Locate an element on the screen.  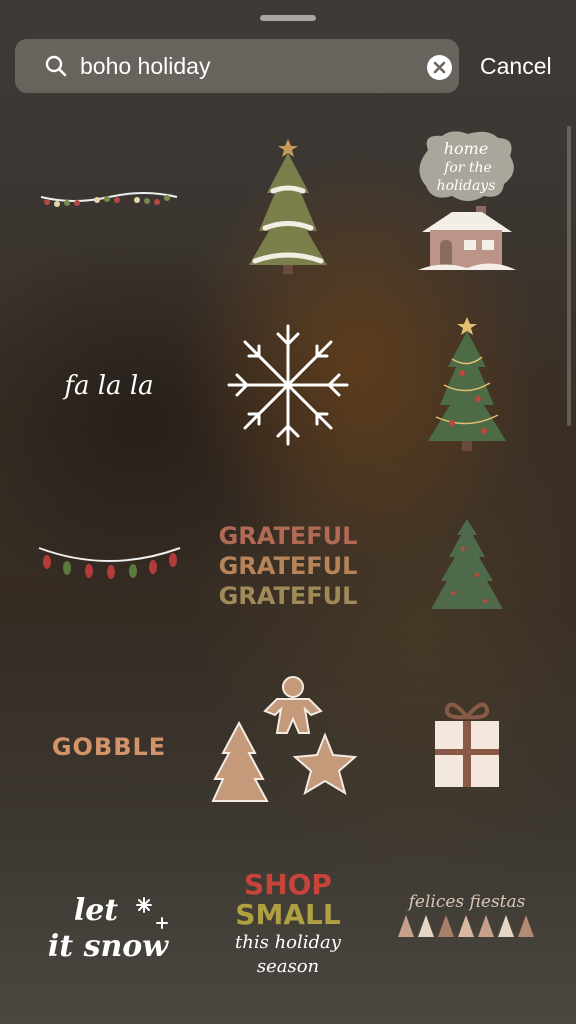
close-icon is located at coordinates (439, 67).